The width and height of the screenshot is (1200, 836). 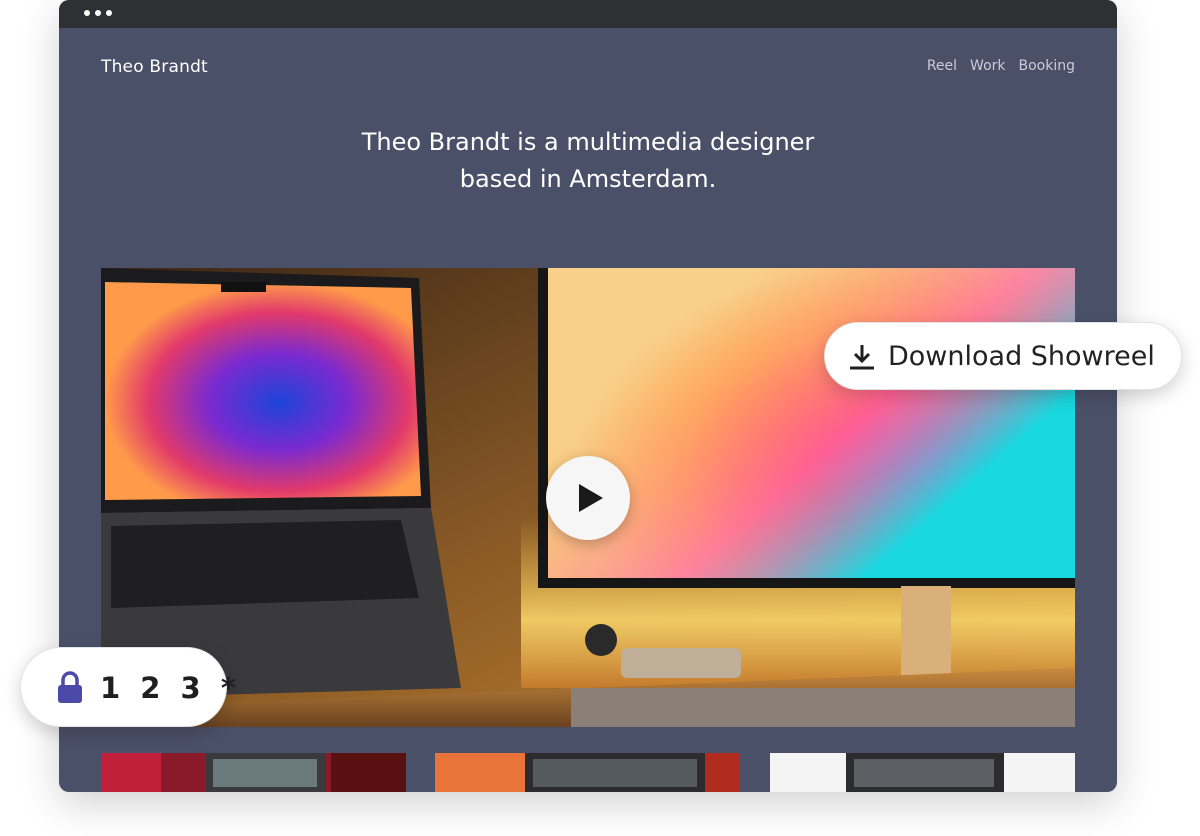 What do you see at coordinates (591, 498) in the screenshot?
I see `play-icon` at bounding box center [591, 498].